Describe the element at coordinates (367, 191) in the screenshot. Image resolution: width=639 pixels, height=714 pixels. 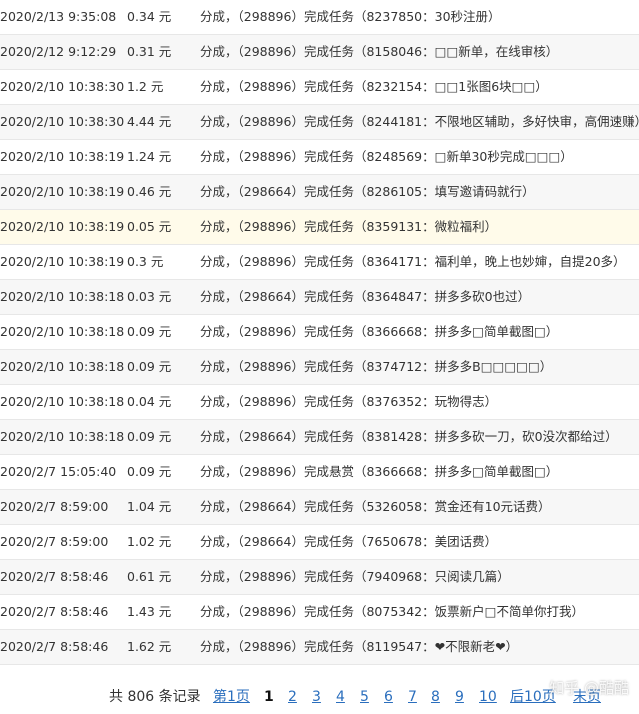
I see `record-description: 分成，（298664）完成任务（8286105：填写邀请码就行）` at that location.